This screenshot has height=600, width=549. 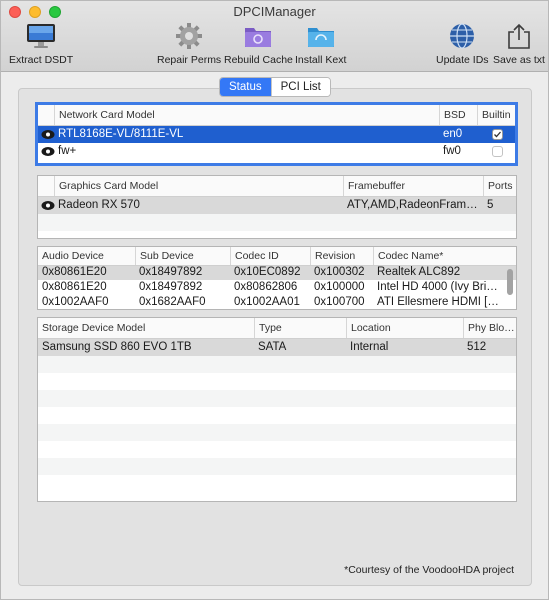 What do you see at coordinates (458, 115) in the screenshot?
I see `network-header-bsd: BSD` at bounding box center [458, 115].